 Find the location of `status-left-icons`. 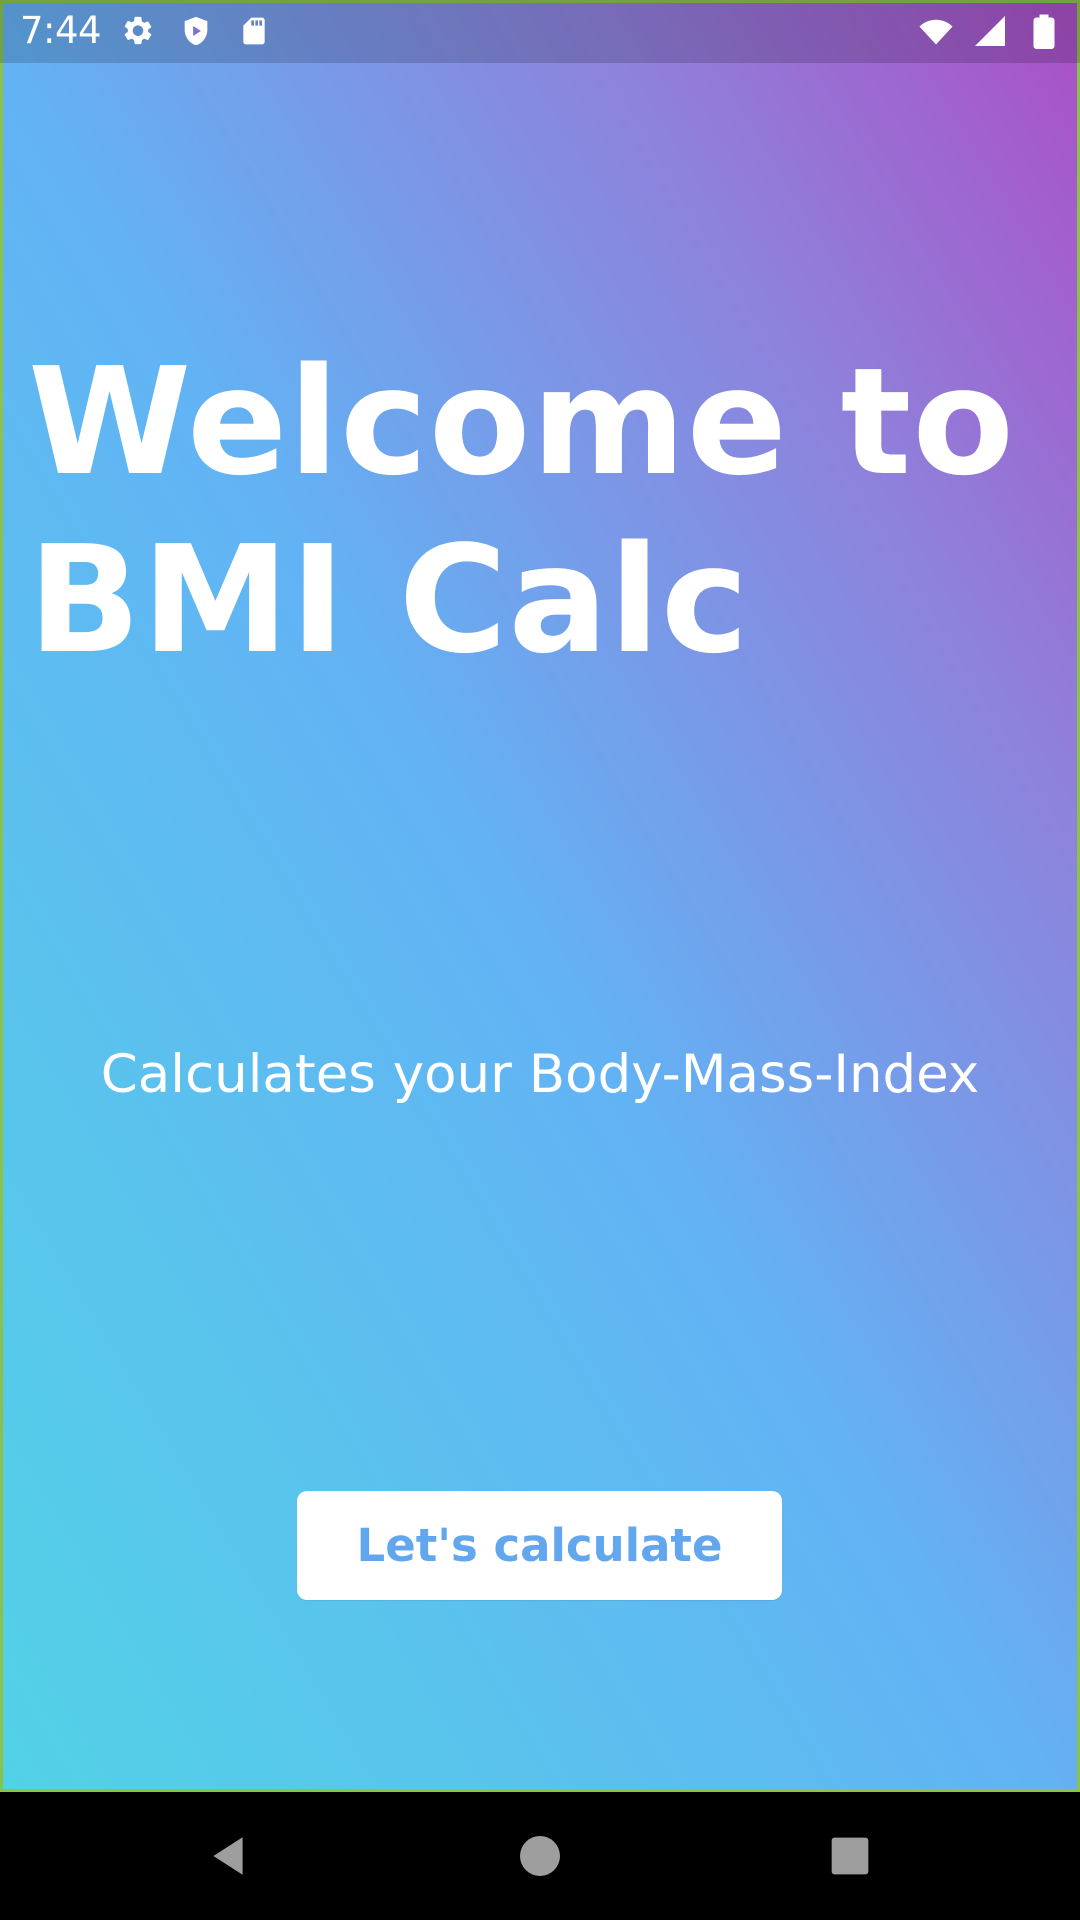

status-left-icons is located at coordinates (196, 31).